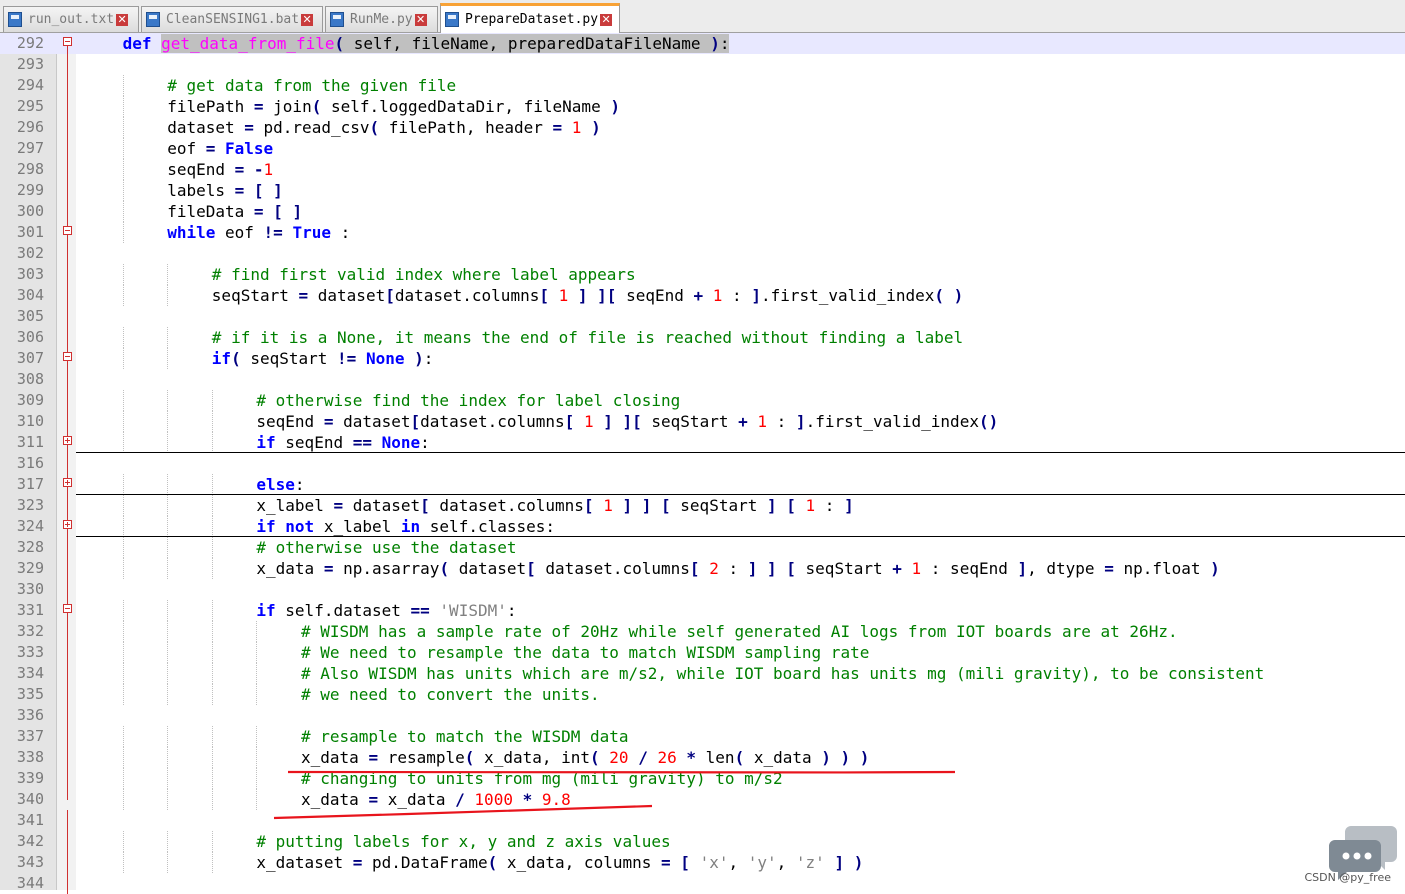  What do you see at coordinates (702, 64) in the screenshot?
I see `code-line: 293` at bounding box center [702, 64].